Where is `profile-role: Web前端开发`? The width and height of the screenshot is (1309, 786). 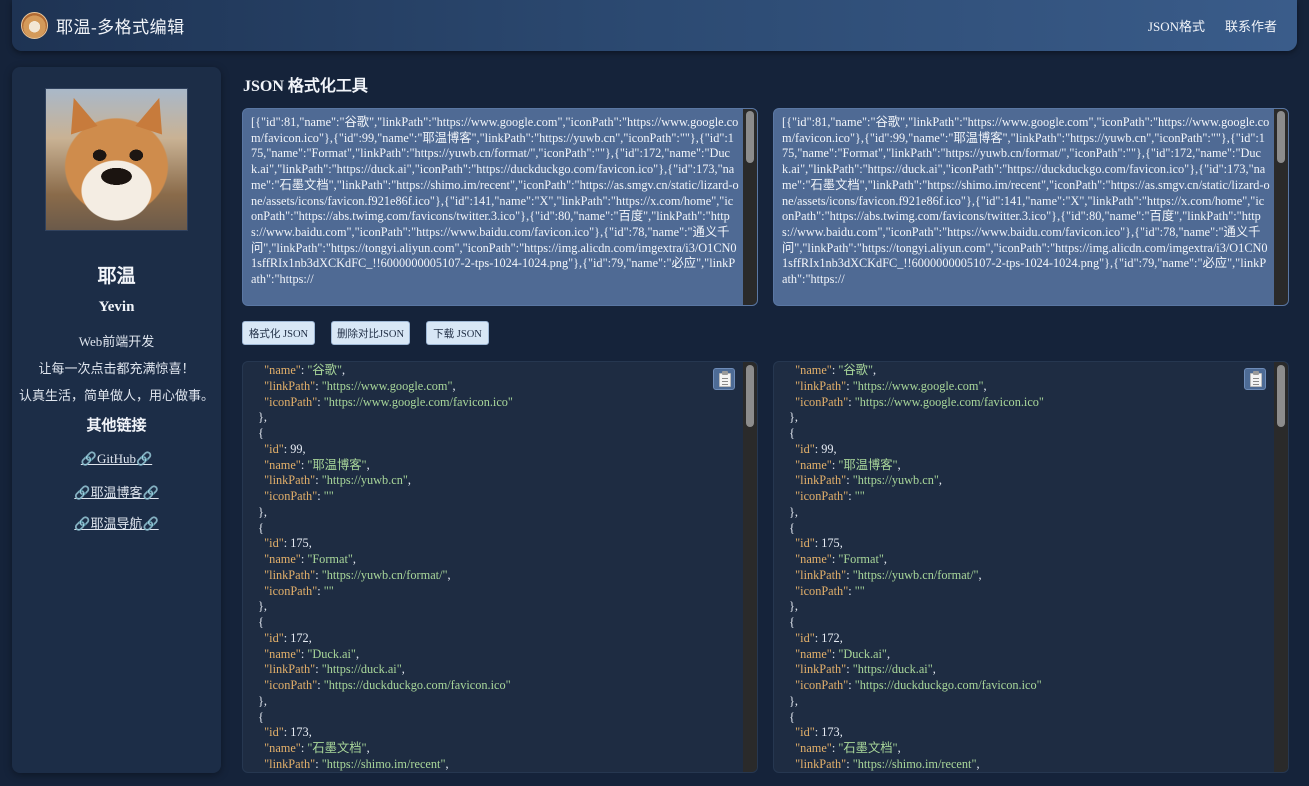
profile-role: Web前端开发 is located at coordinates (116, 341).